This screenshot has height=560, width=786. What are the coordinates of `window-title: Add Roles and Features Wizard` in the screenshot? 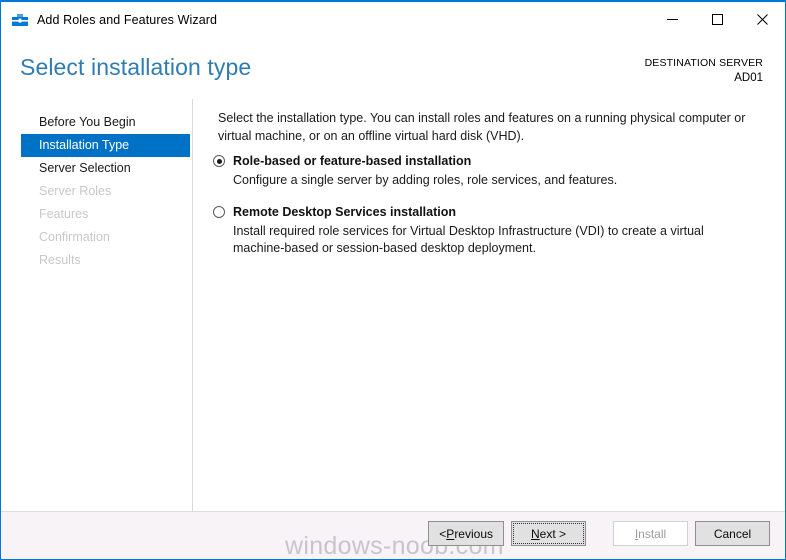 It's located at (127, 19).